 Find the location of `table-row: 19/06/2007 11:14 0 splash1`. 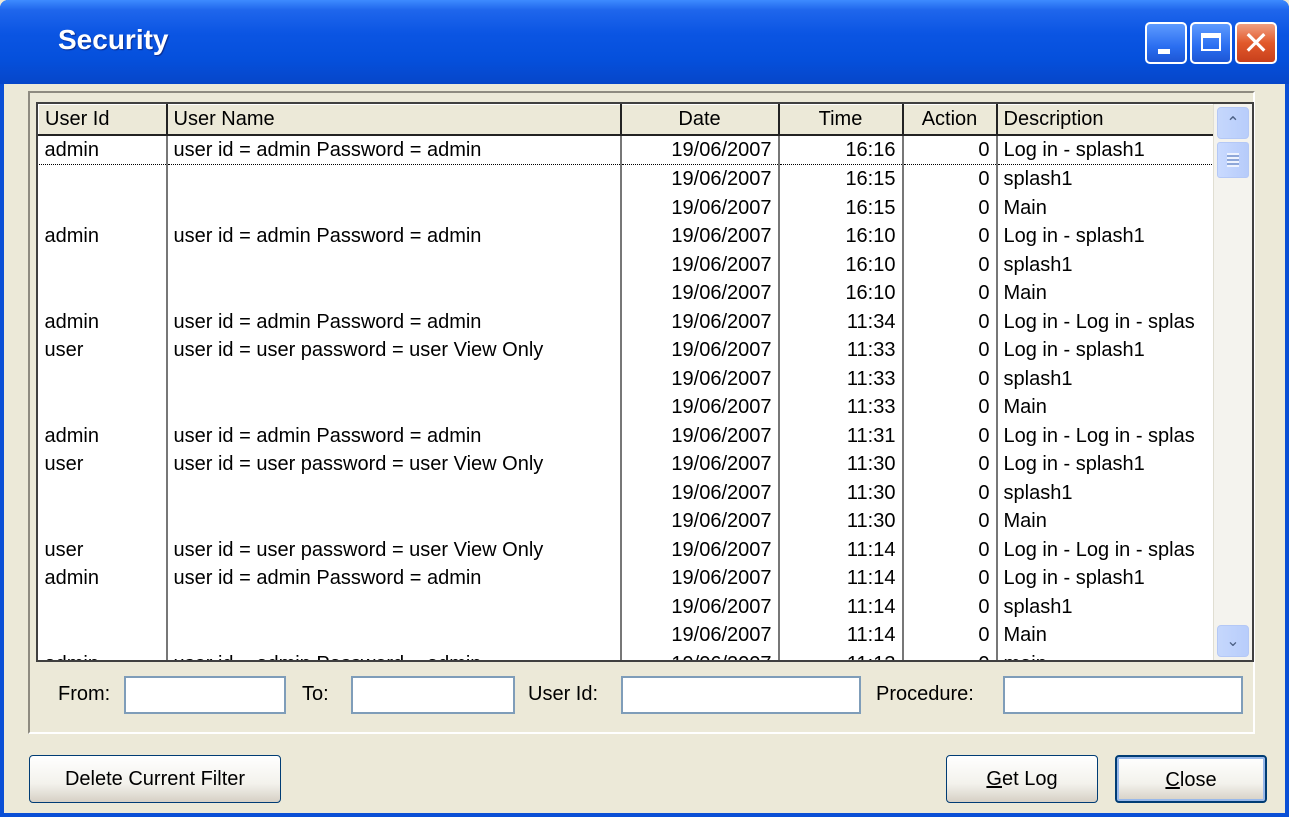

table-row: 19/06/2007 11:14 0 splash1 is located at coordinates (628, 606).